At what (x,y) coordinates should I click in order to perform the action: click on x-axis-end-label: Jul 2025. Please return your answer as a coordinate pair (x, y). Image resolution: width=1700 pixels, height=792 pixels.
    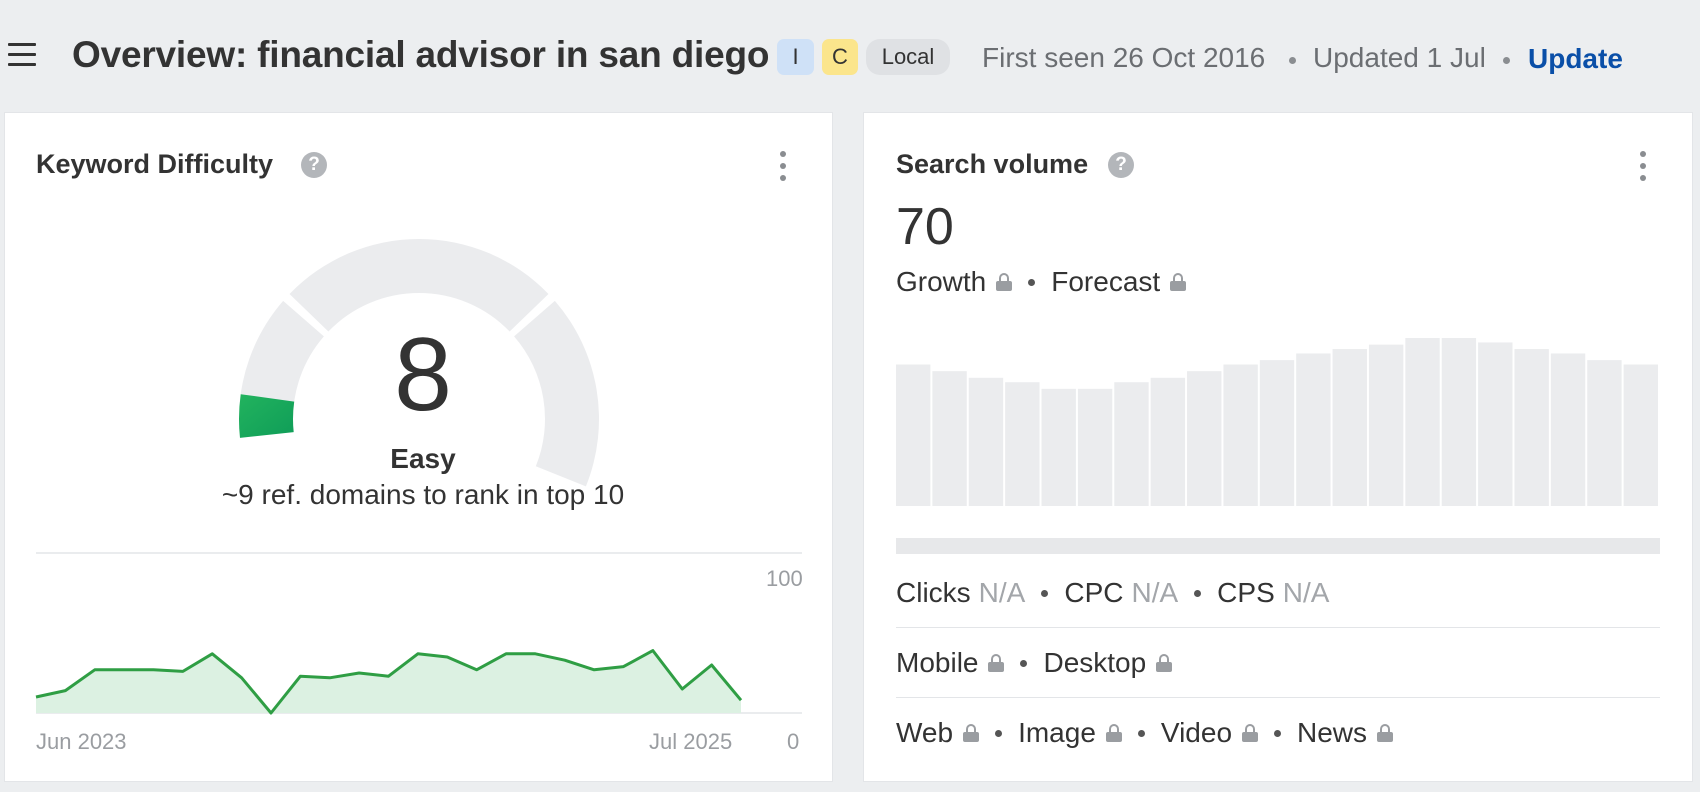
    Looking at the image, I should click on (691, 741).